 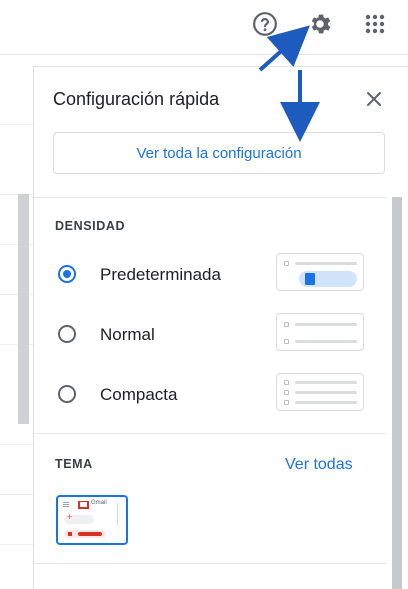 What do you see at coordinates (127, 334) in the screenshot?
I see `density-option-label: Normal` at bounding box center [127, 334].